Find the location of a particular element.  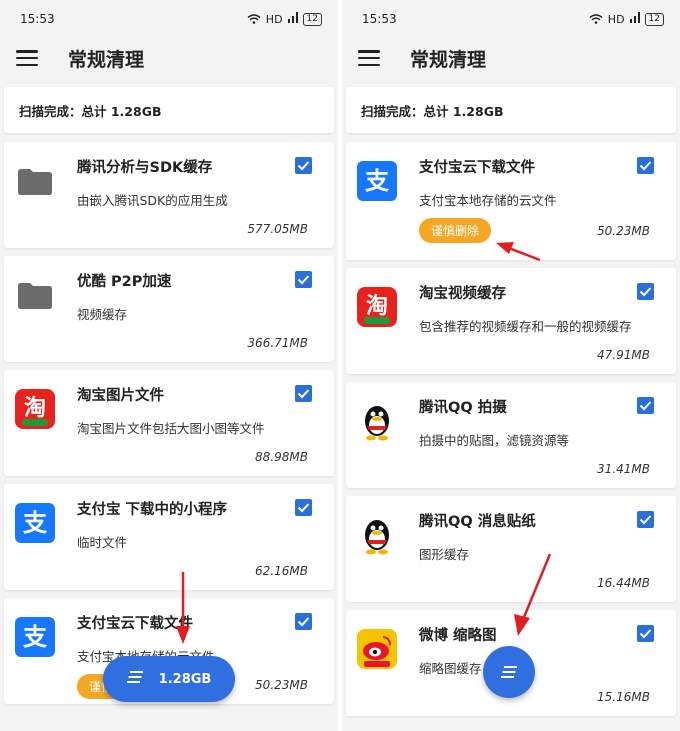

item-size: 16.44MB is located at coordinates (623, 583).